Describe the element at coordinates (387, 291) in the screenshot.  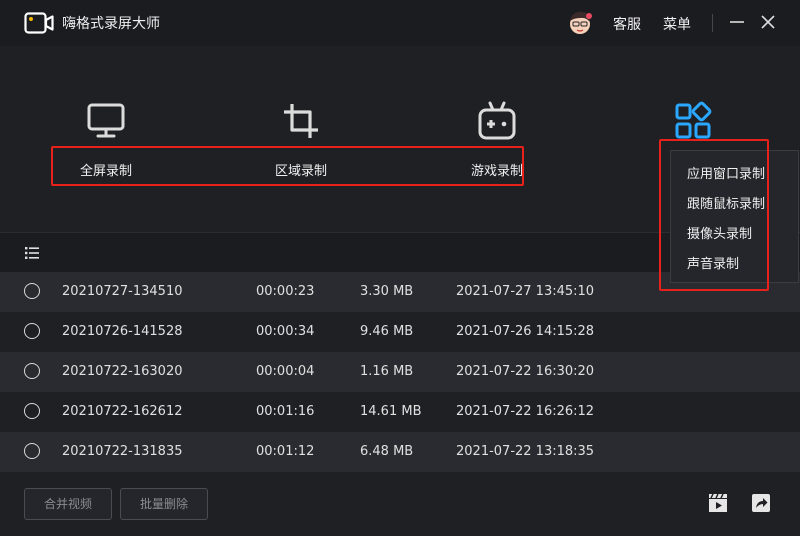
I see `recording-size: 3.30 MB` at that location.